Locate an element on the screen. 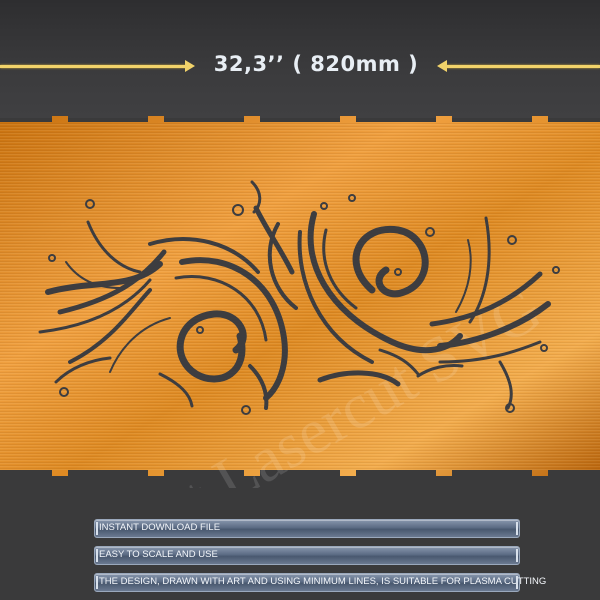 The width and height of the screenshot is (600, 600). dimension-indicator: 32,3’’ ( 820mm ) is located at coordinates (300, 66).